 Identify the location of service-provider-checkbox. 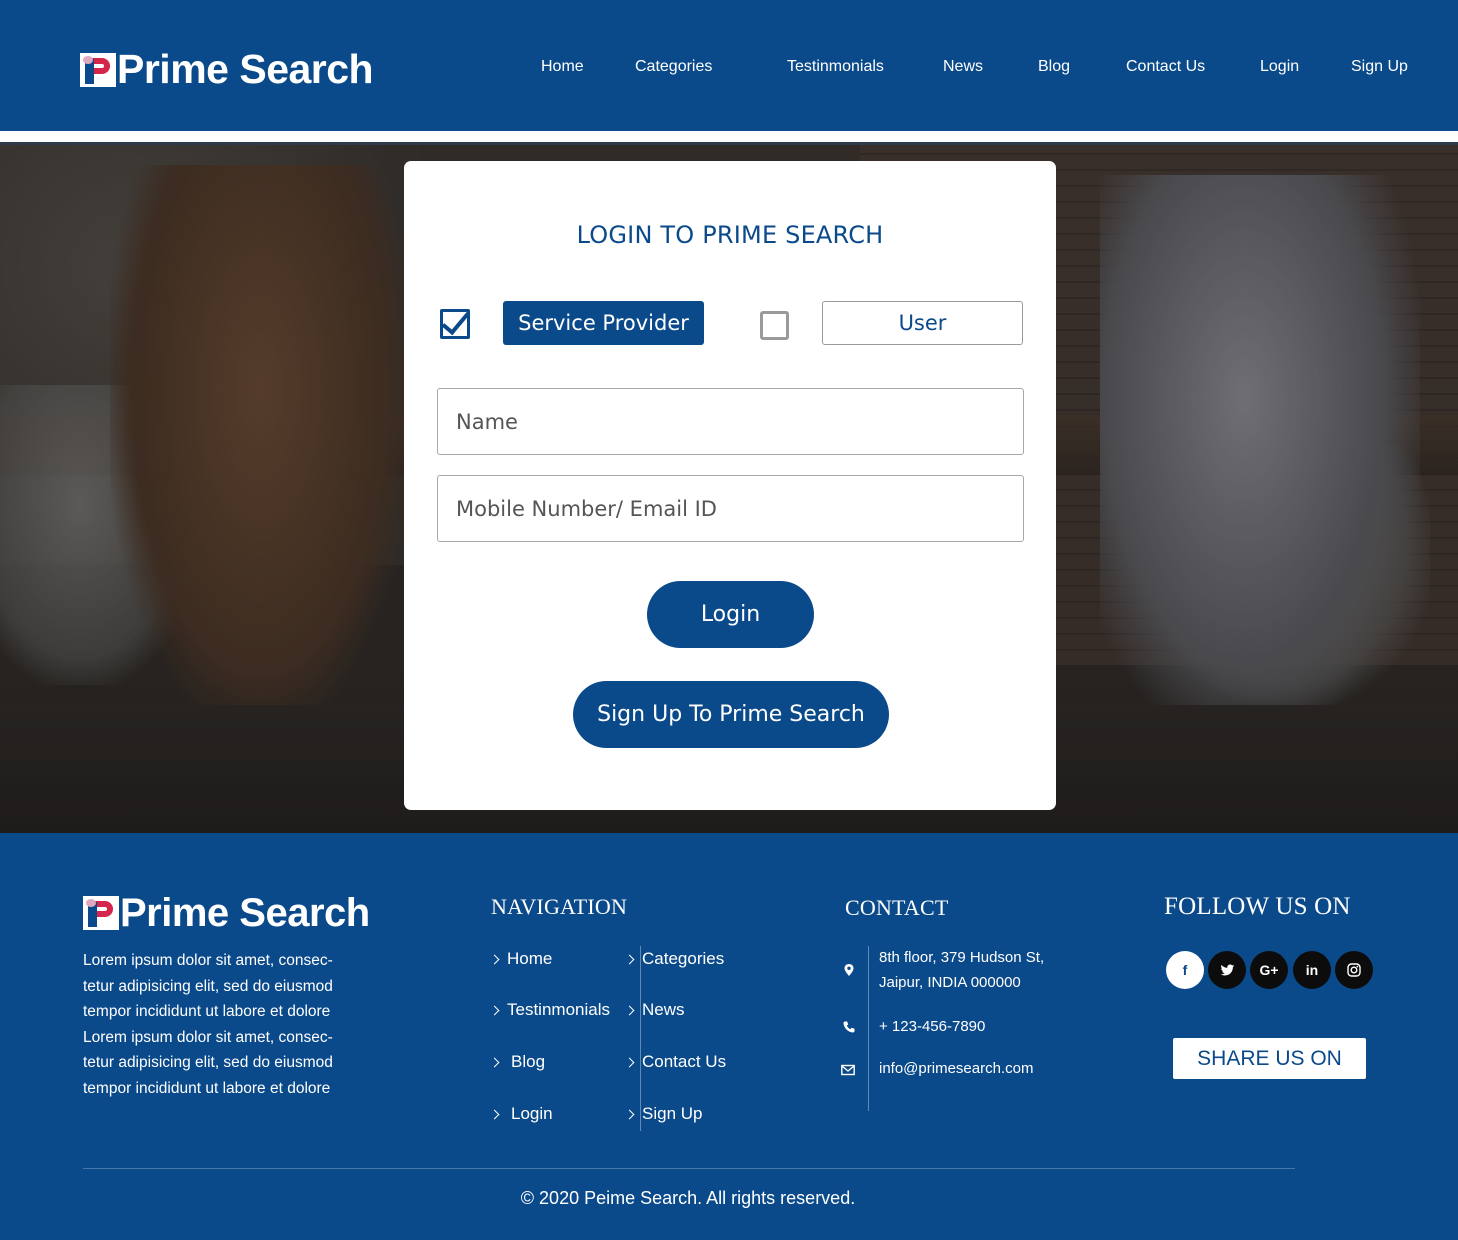
(455, 324).